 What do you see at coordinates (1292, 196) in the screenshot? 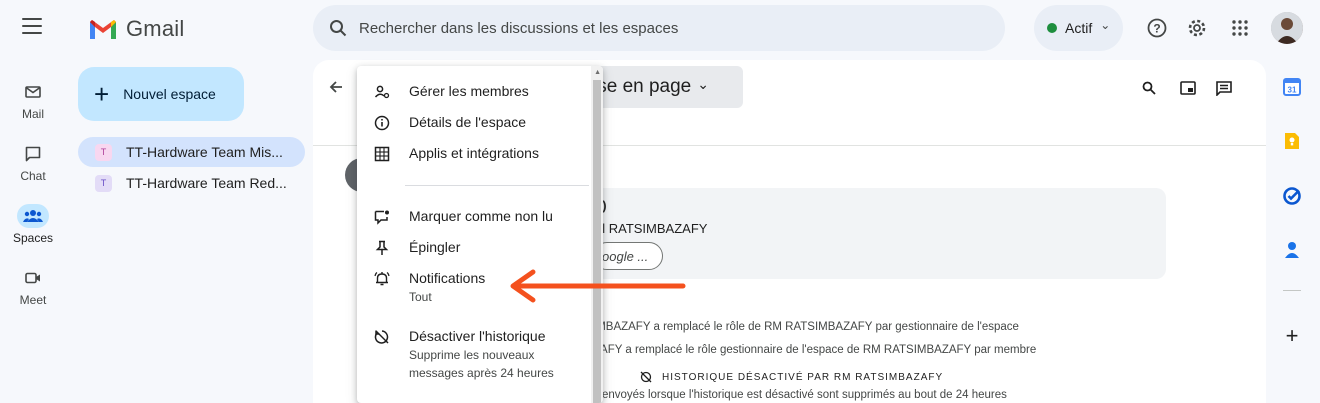
I see `tasks-icon` at bounding box center [1292, 196].